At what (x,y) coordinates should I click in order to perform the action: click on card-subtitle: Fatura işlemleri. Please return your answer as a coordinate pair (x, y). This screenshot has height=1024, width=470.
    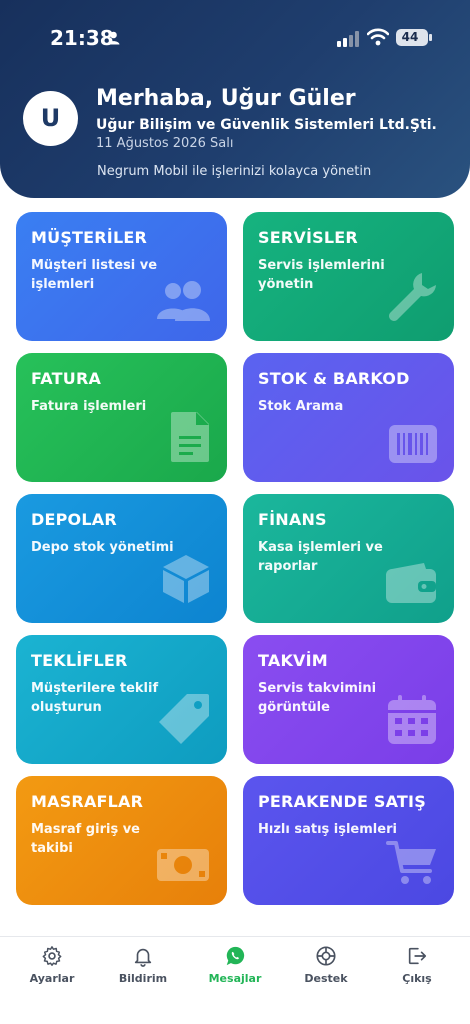
    Looking at the image, I should click on (89, 406).